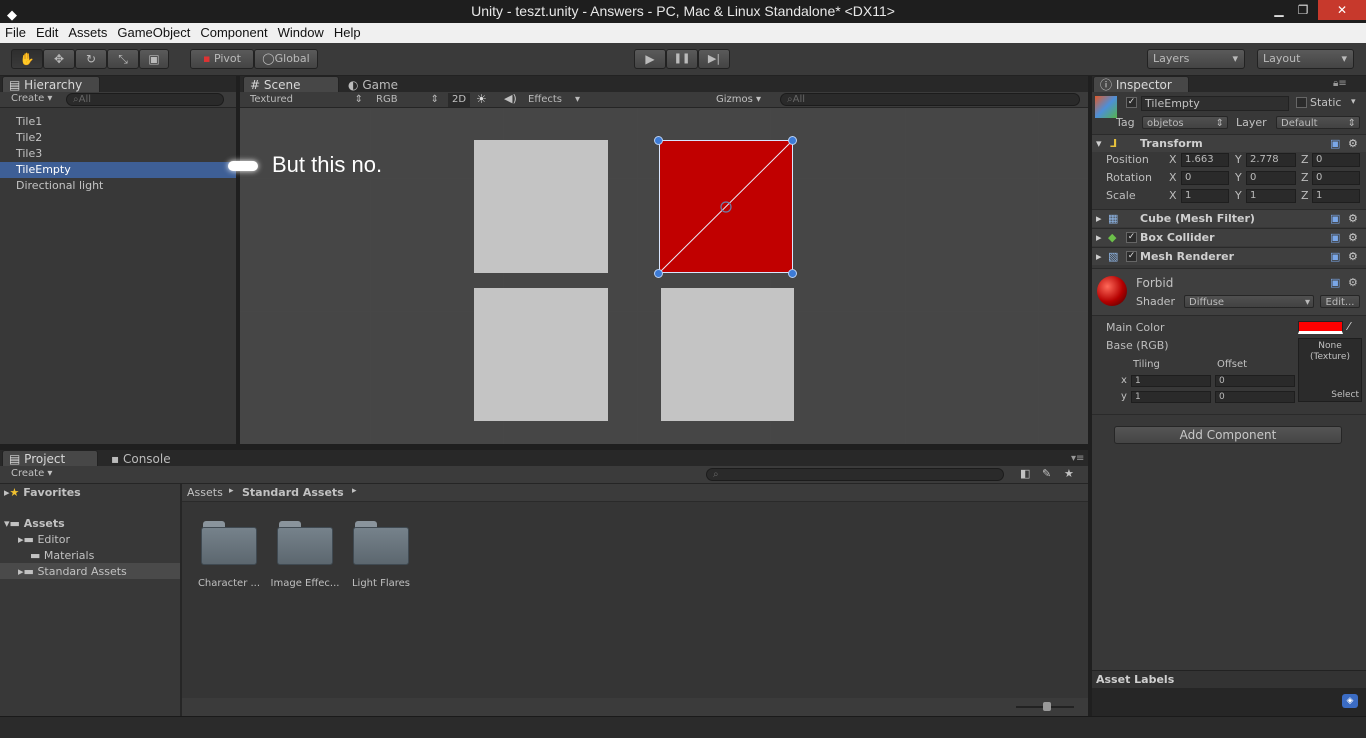 This screenshot has height=738, width=1366. Describe the element at coordinates (459, 100) in the screenshot. I see `2d-toggle: 2D` at that location.